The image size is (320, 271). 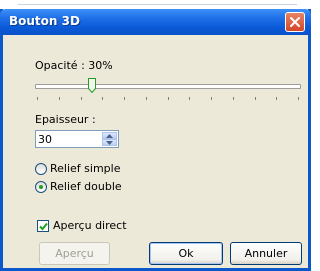 I want to click on spin-up-icon, so click(x=109, y=135).